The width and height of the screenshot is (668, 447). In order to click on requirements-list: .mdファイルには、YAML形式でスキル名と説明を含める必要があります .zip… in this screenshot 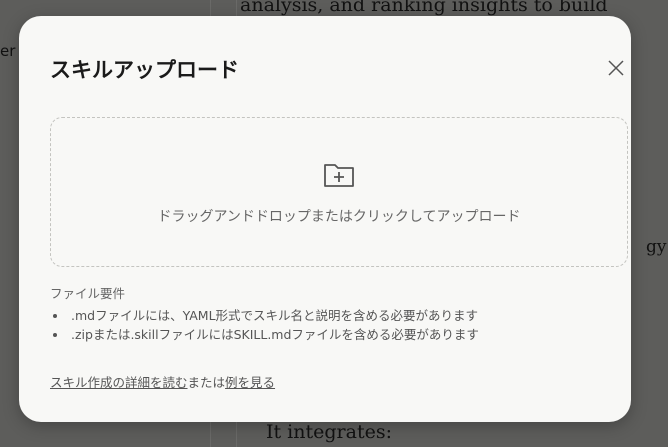, I will do `click(264, 325)`.